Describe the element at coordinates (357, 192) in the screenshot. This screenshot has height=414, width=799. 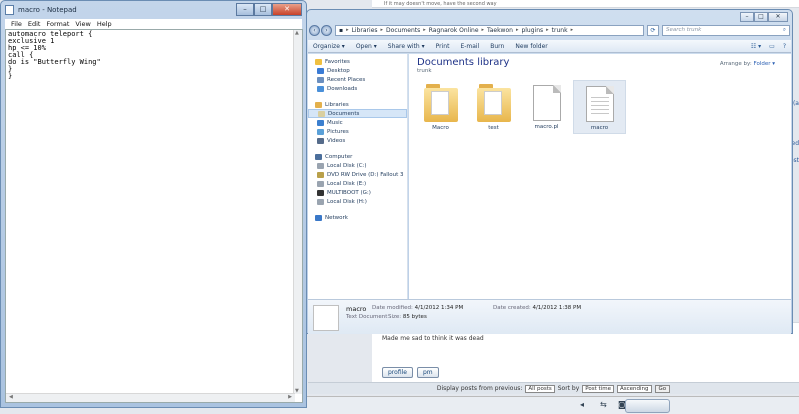
I see `nav-drive-g: MULTIBOOT (G:)` at that location.